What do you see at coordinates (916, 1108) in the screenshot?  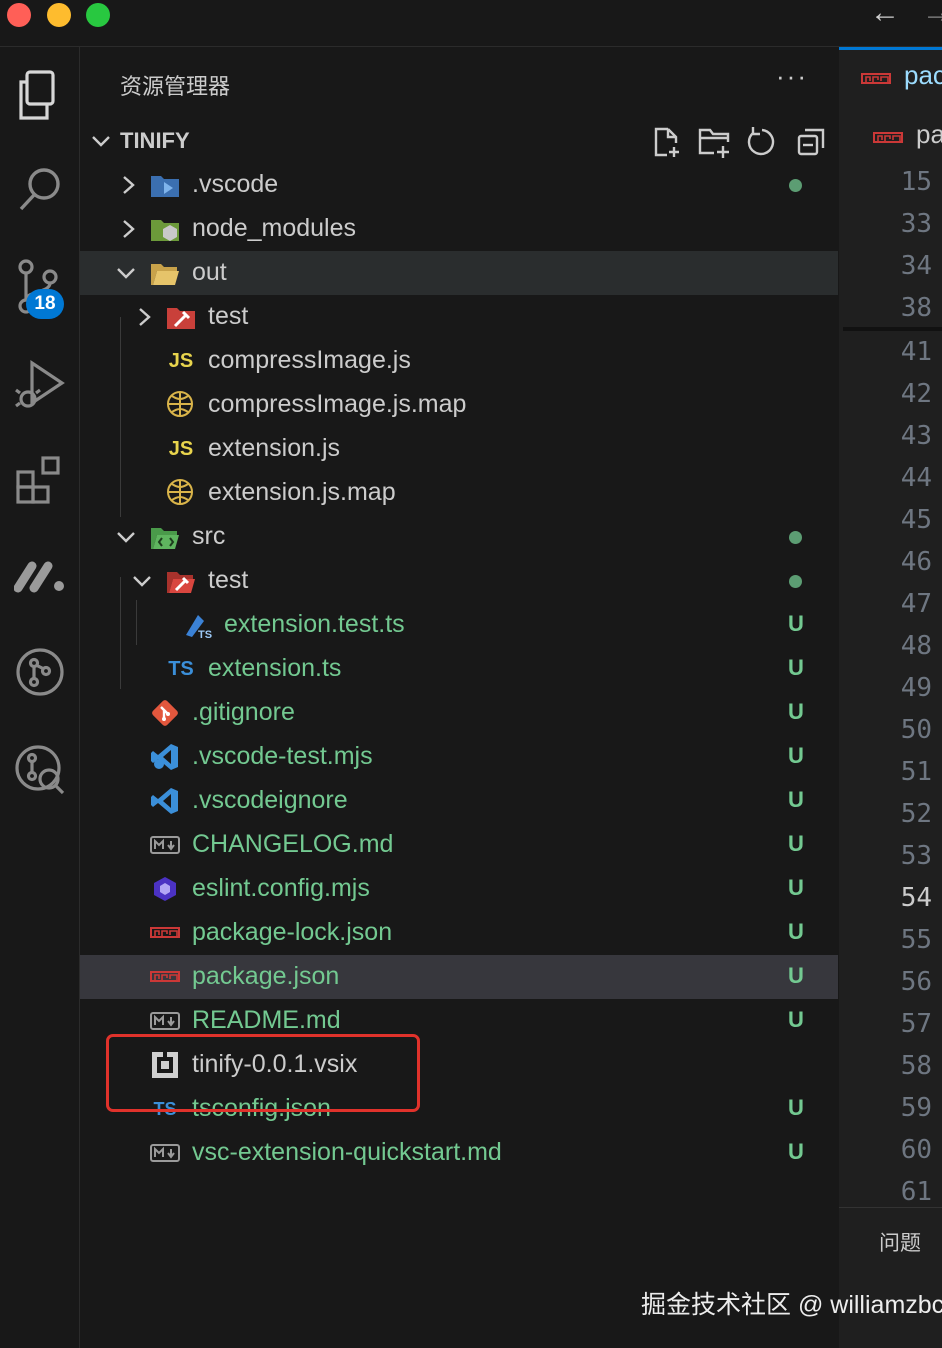 I see `line-number: 59` at bounding box center [916, 1108].